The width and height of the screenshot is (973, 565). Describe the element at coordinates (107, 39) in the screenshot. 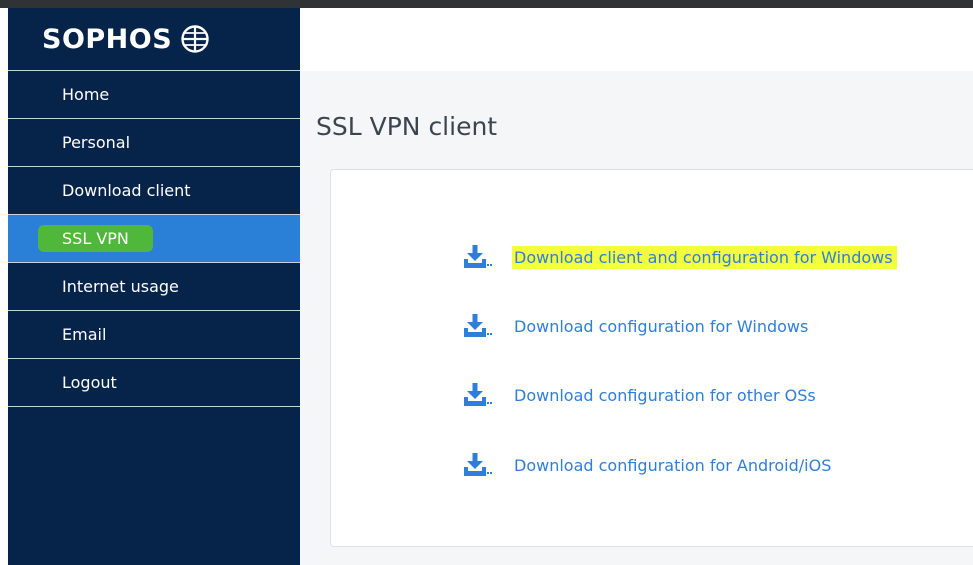

I see `brand-name: SOPHOS` at that location.